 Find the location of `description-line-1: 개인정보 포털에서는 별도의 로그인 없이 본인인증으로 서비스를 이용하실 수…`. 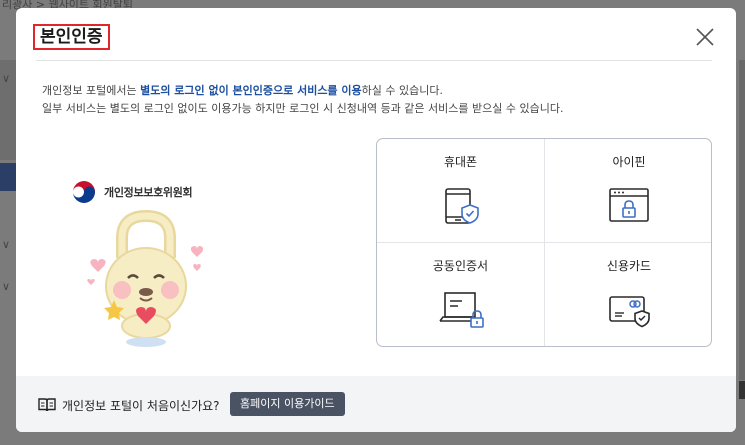

description-line-1: 개인정보 포털에서는 별도의 로그인 없이 본인인증으로 서비스를 이용하실 수… is located at coordinates (302, 91).